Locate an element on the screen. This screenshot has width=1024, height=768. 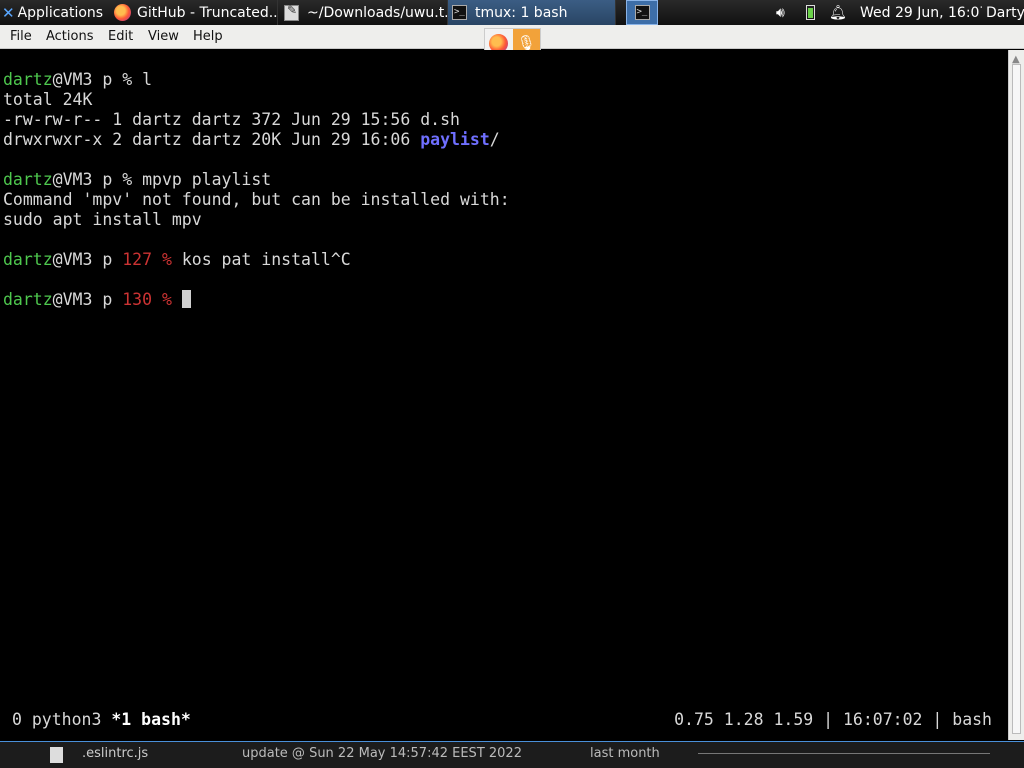
tmux-window-list: 0 python3 *1 bash* is located at coordinates (101, 719).